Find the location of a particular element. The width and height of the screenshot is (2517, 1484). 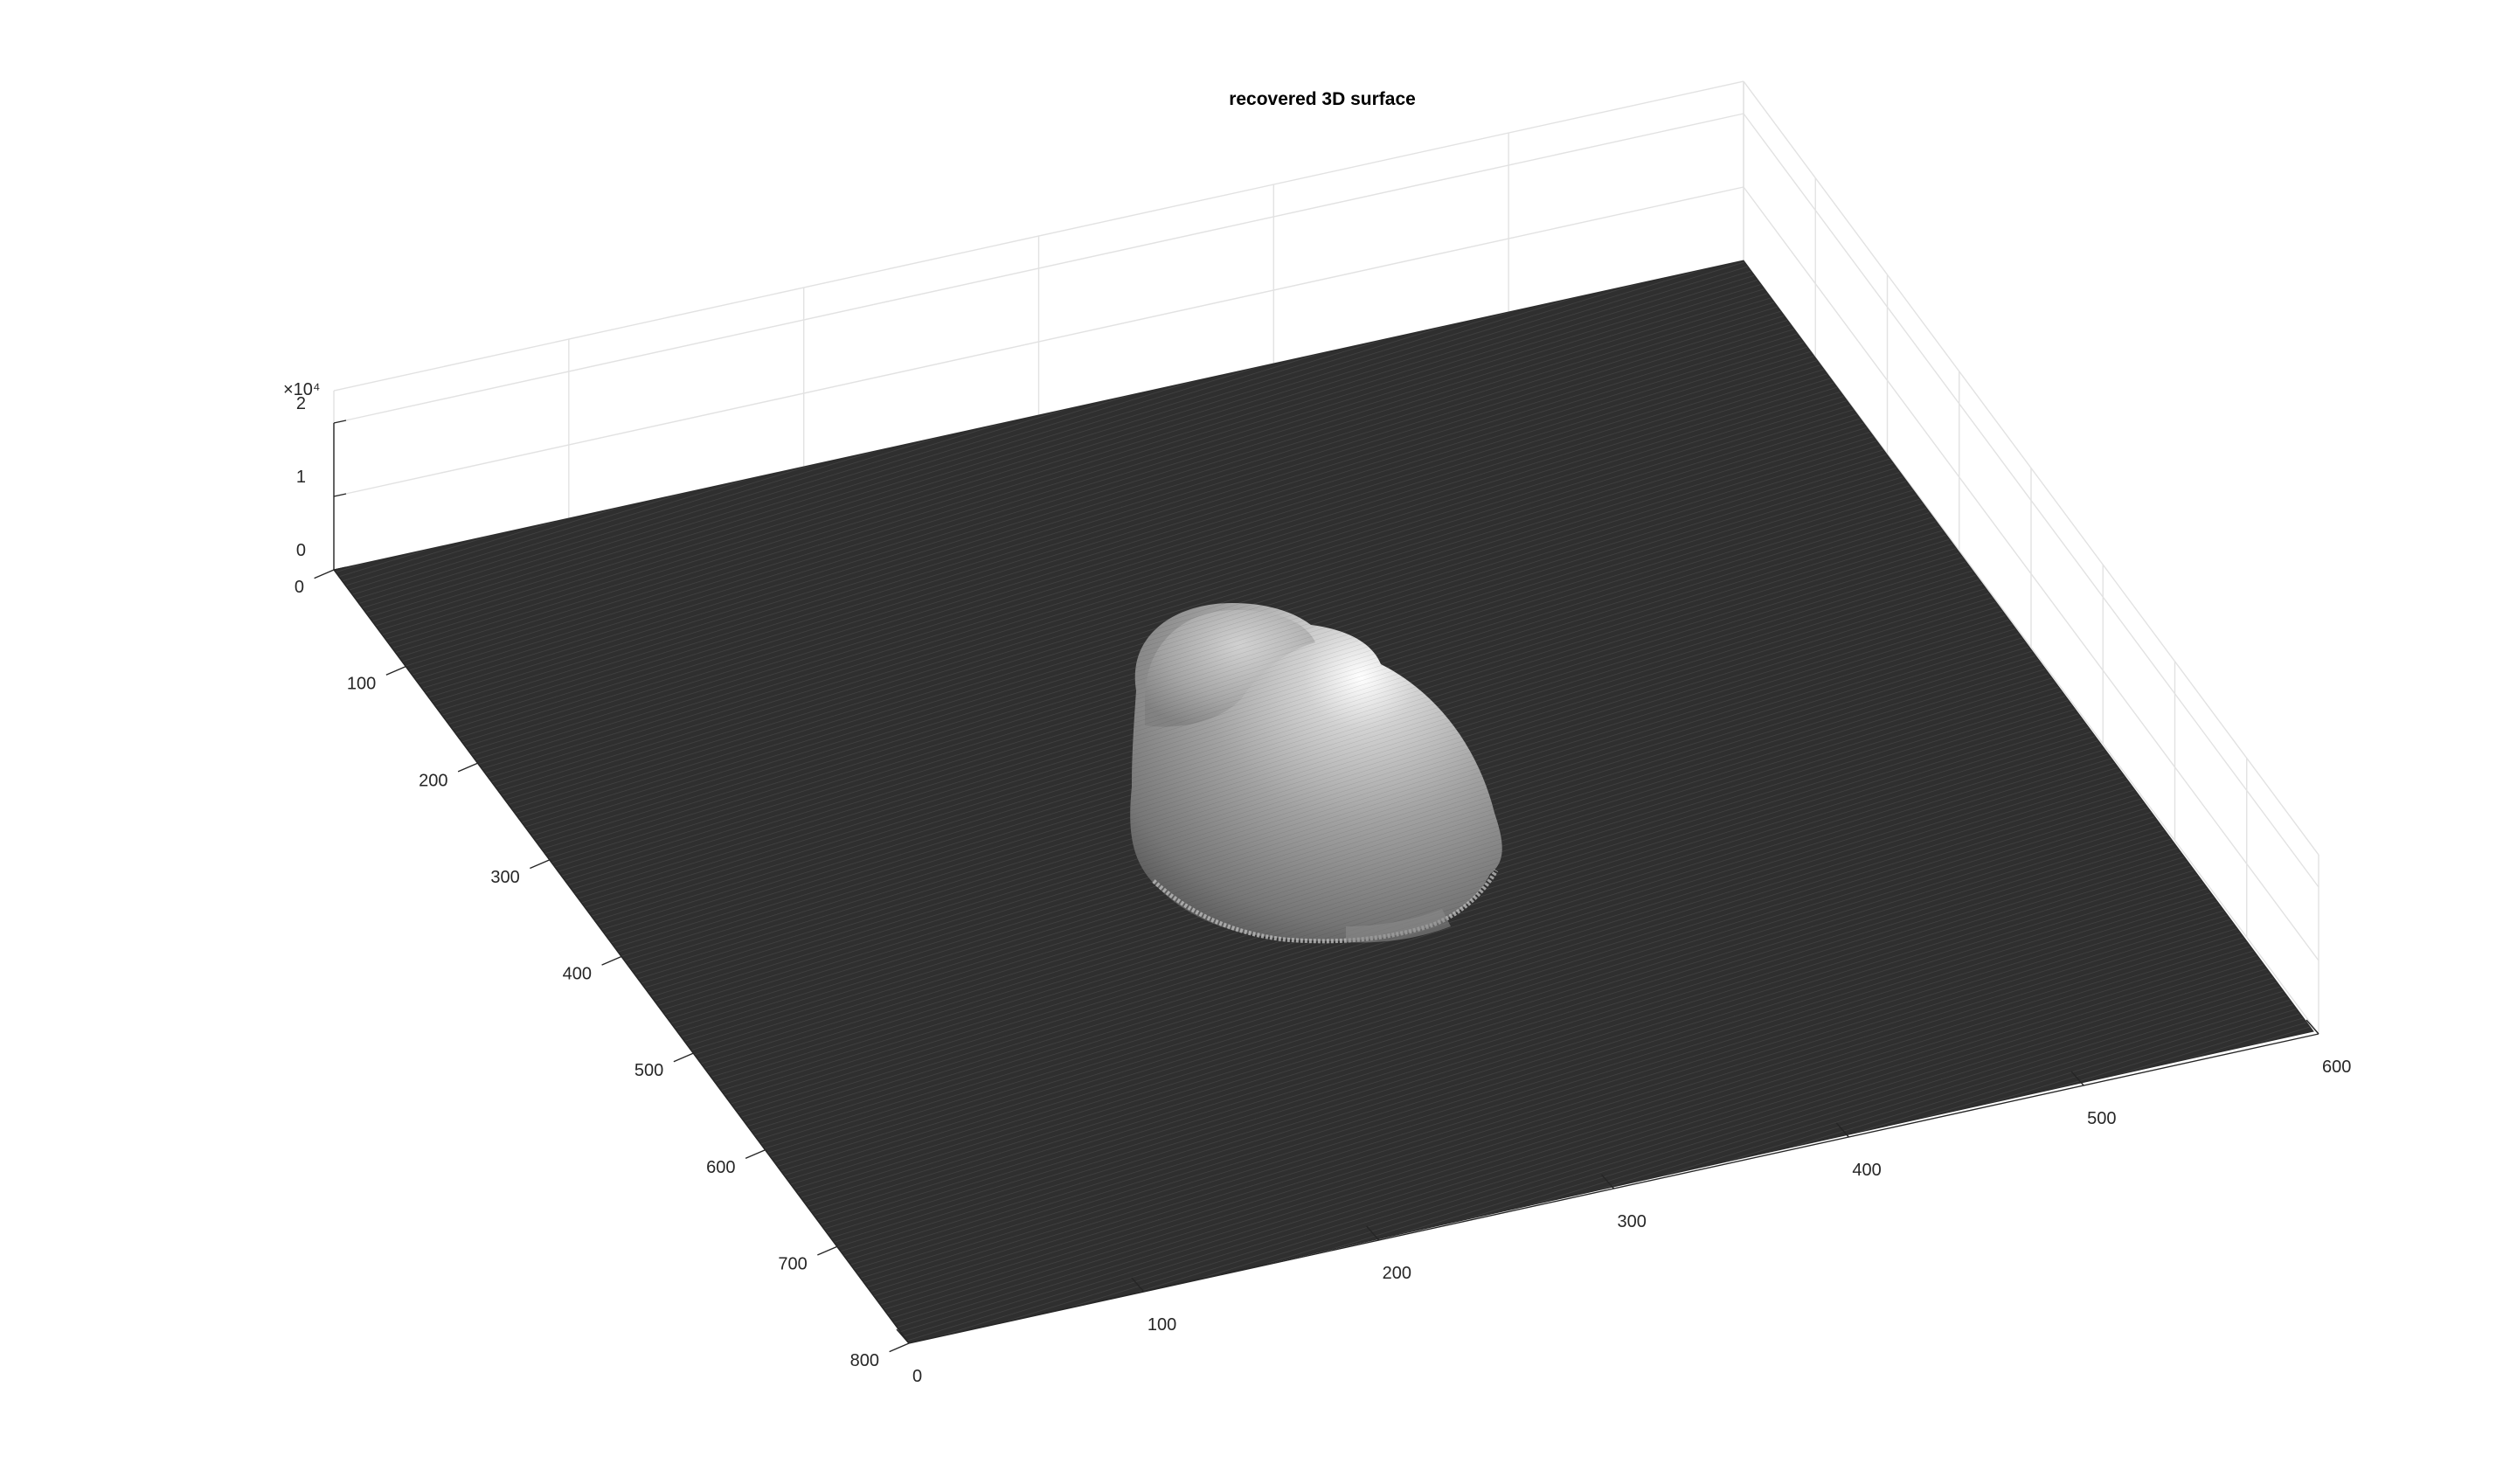

x-tick-label: 800 is located at coordinates (864, 1360).